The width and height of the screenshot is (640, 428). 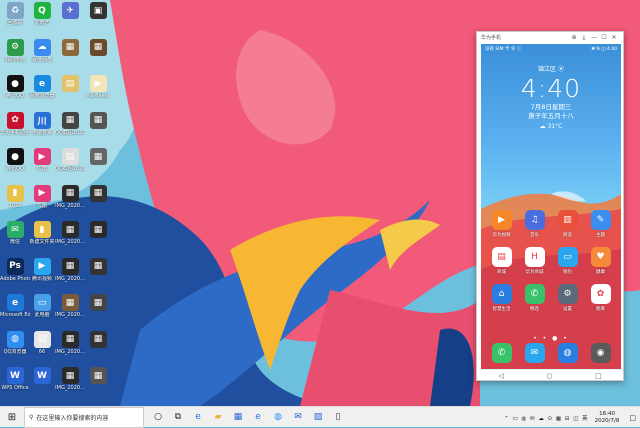 What do you see at coordinates (70, 84) in the screenshot?
I see `desktop-icon: ▤` at bounding box center [70, 84].